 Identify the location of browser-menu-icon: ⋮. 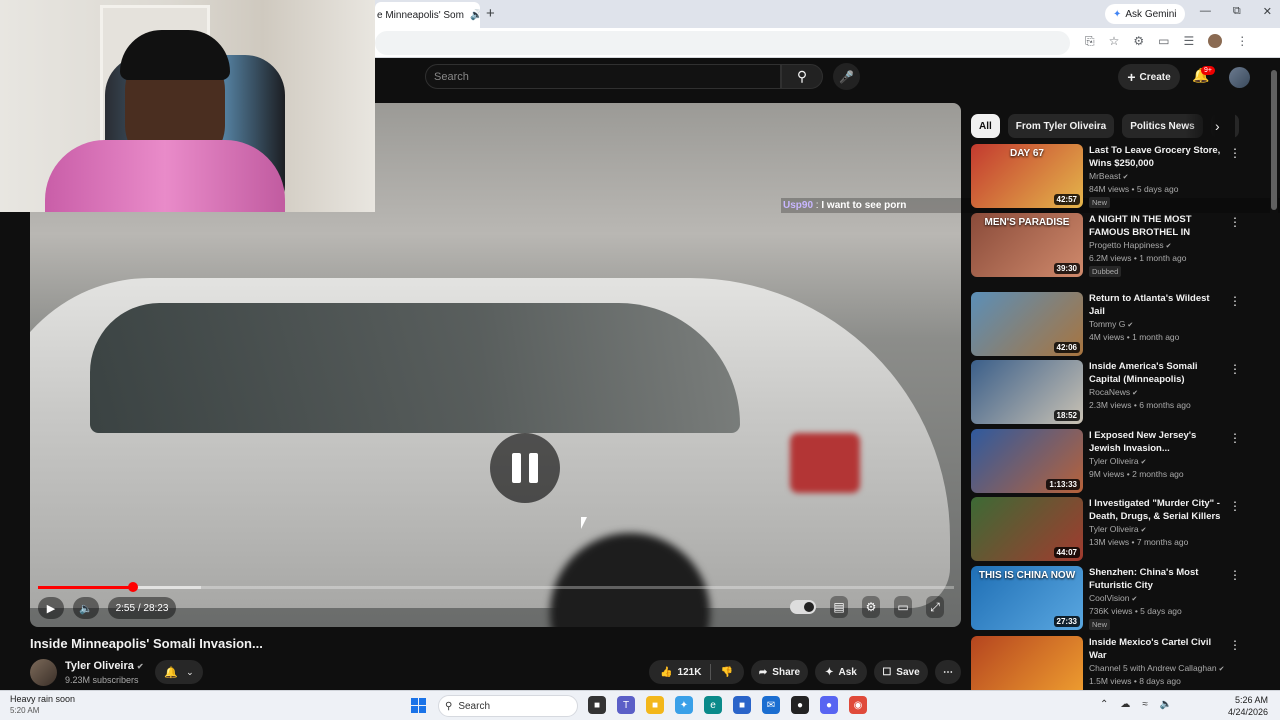
(1242, 41).